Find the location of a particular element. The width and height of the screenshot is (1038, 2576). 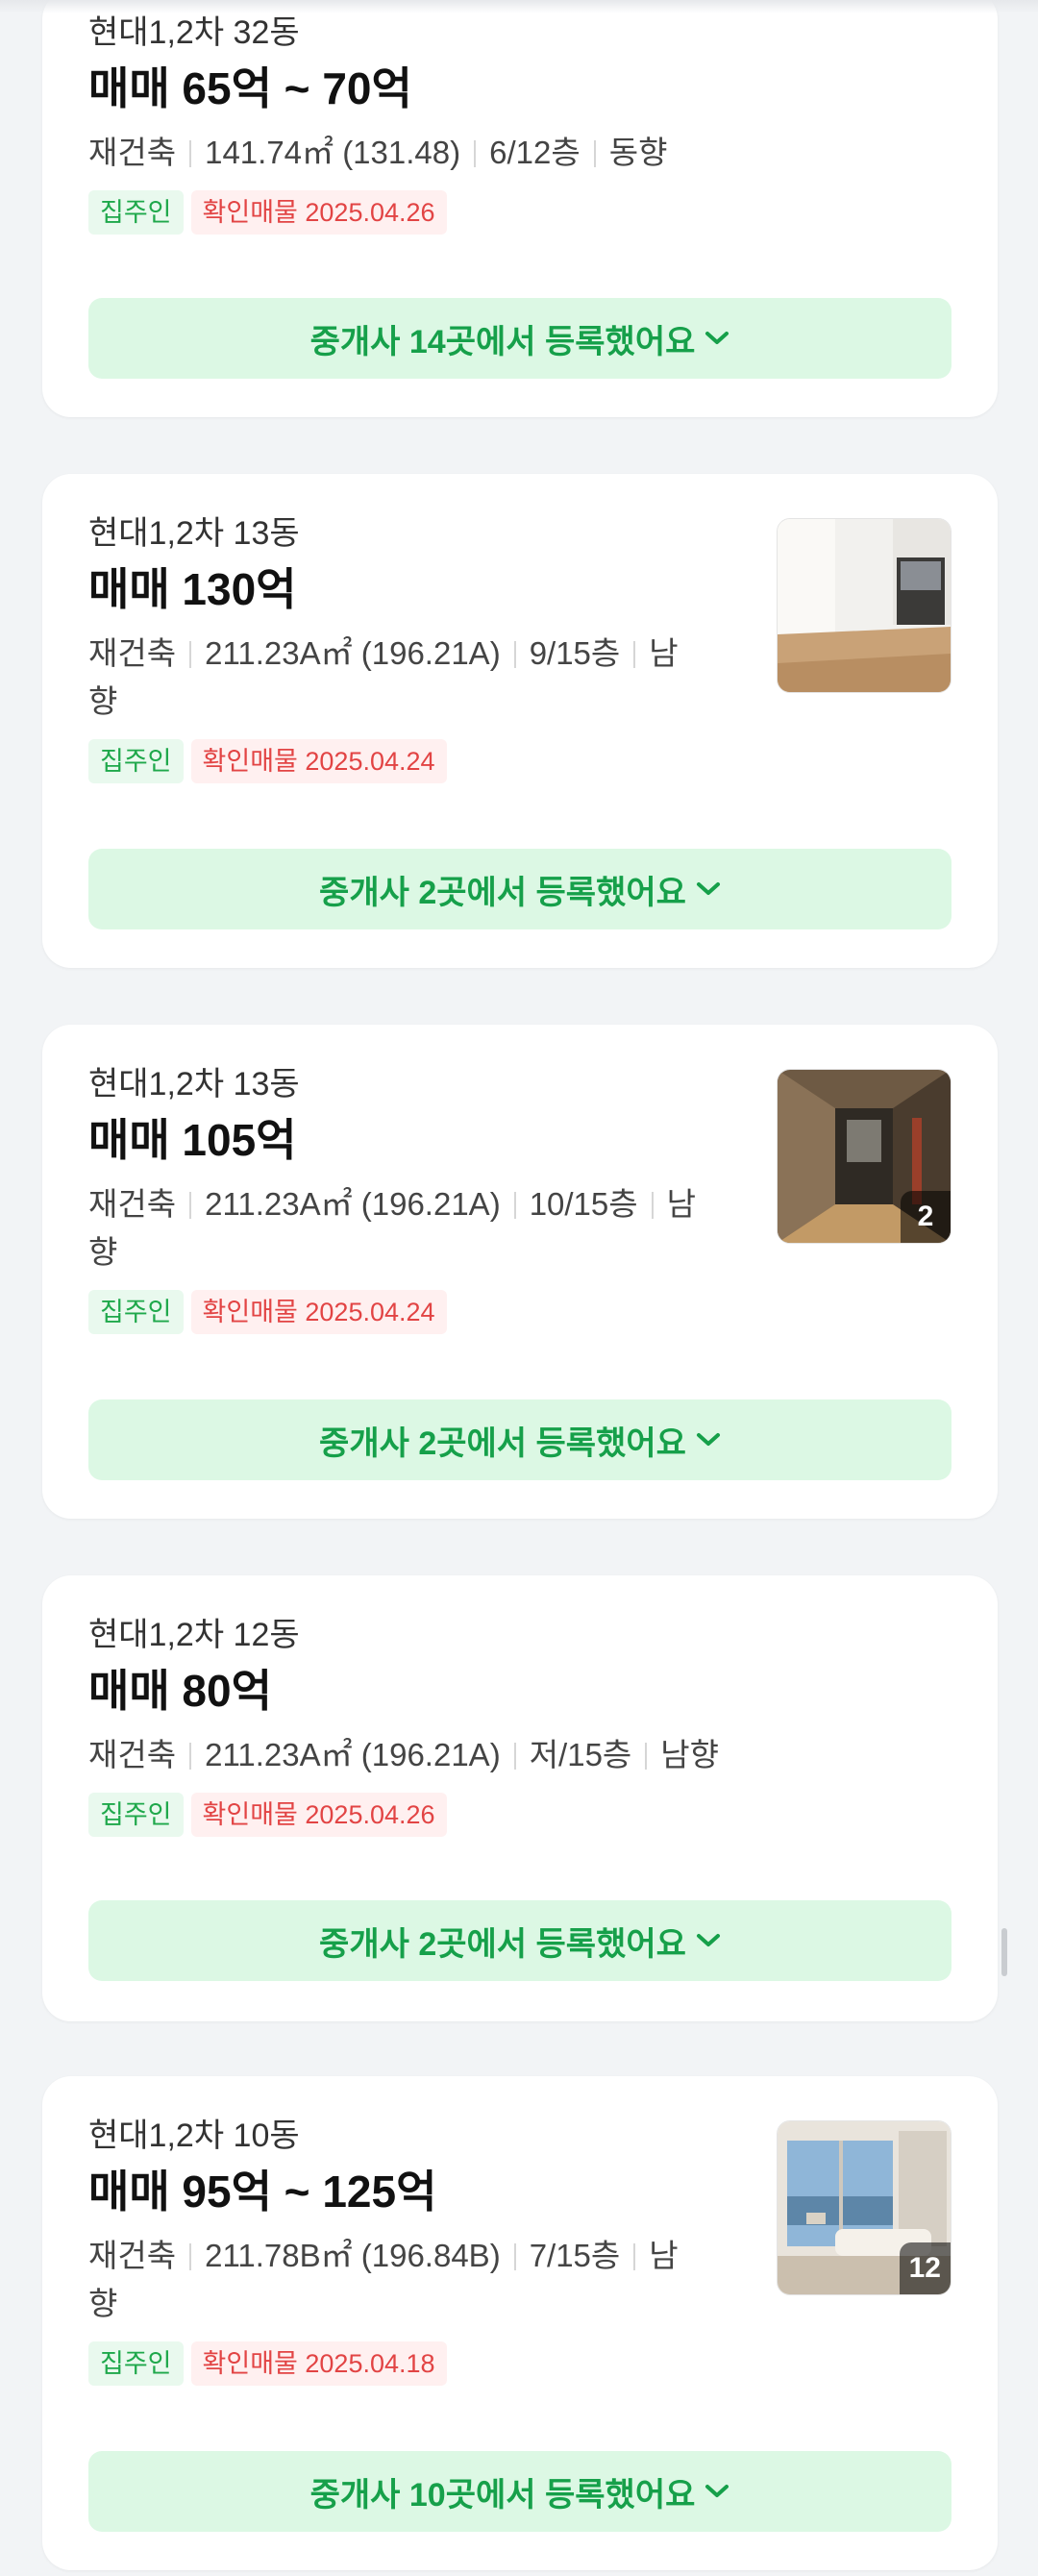

listing-spec: 재건축 211.23A㎡ (196.21A) 10/15층 남향 is located at coordinates (396, 1228).